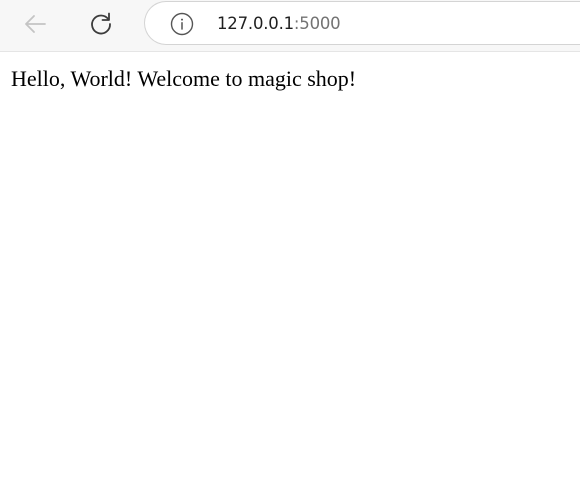 The height and width of the screenshot is (478, 580). I want to click on back-button, so click(35, 24).